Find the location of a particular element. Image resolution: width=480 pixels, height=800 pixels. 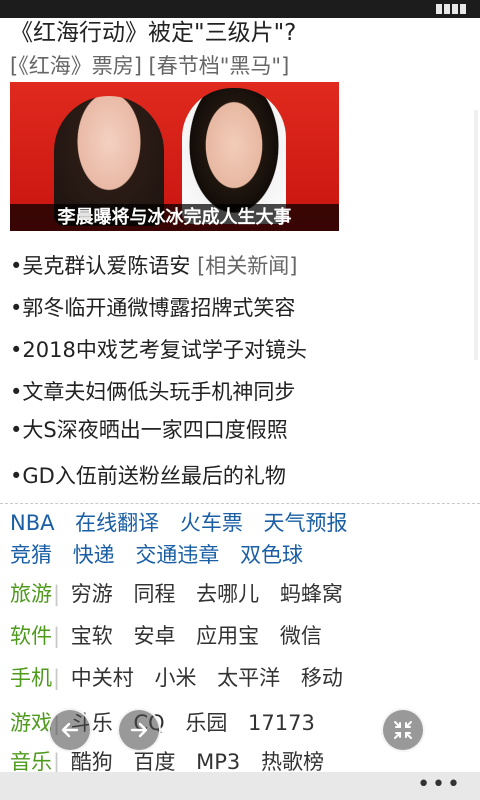

category-link: 去哪儿 is located at coordinates (227, 594).